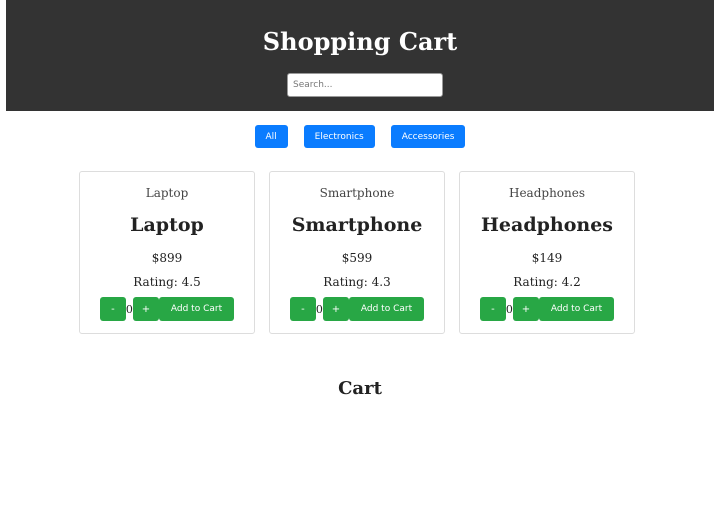 This screenshot has height=520, width=720. Describe the element at coordinates (360, 388) in the screenshot. I see `cart-heading: Cart` at that location.